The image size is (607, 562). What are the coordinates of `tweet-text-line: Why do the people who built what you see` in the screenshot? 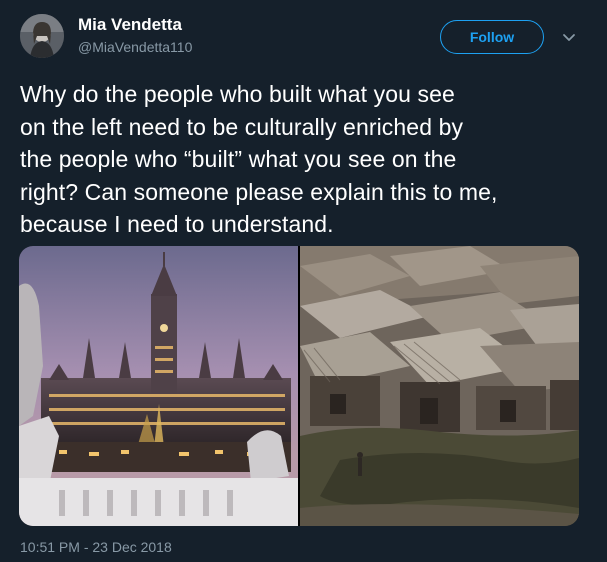 It's located at (237, 94).